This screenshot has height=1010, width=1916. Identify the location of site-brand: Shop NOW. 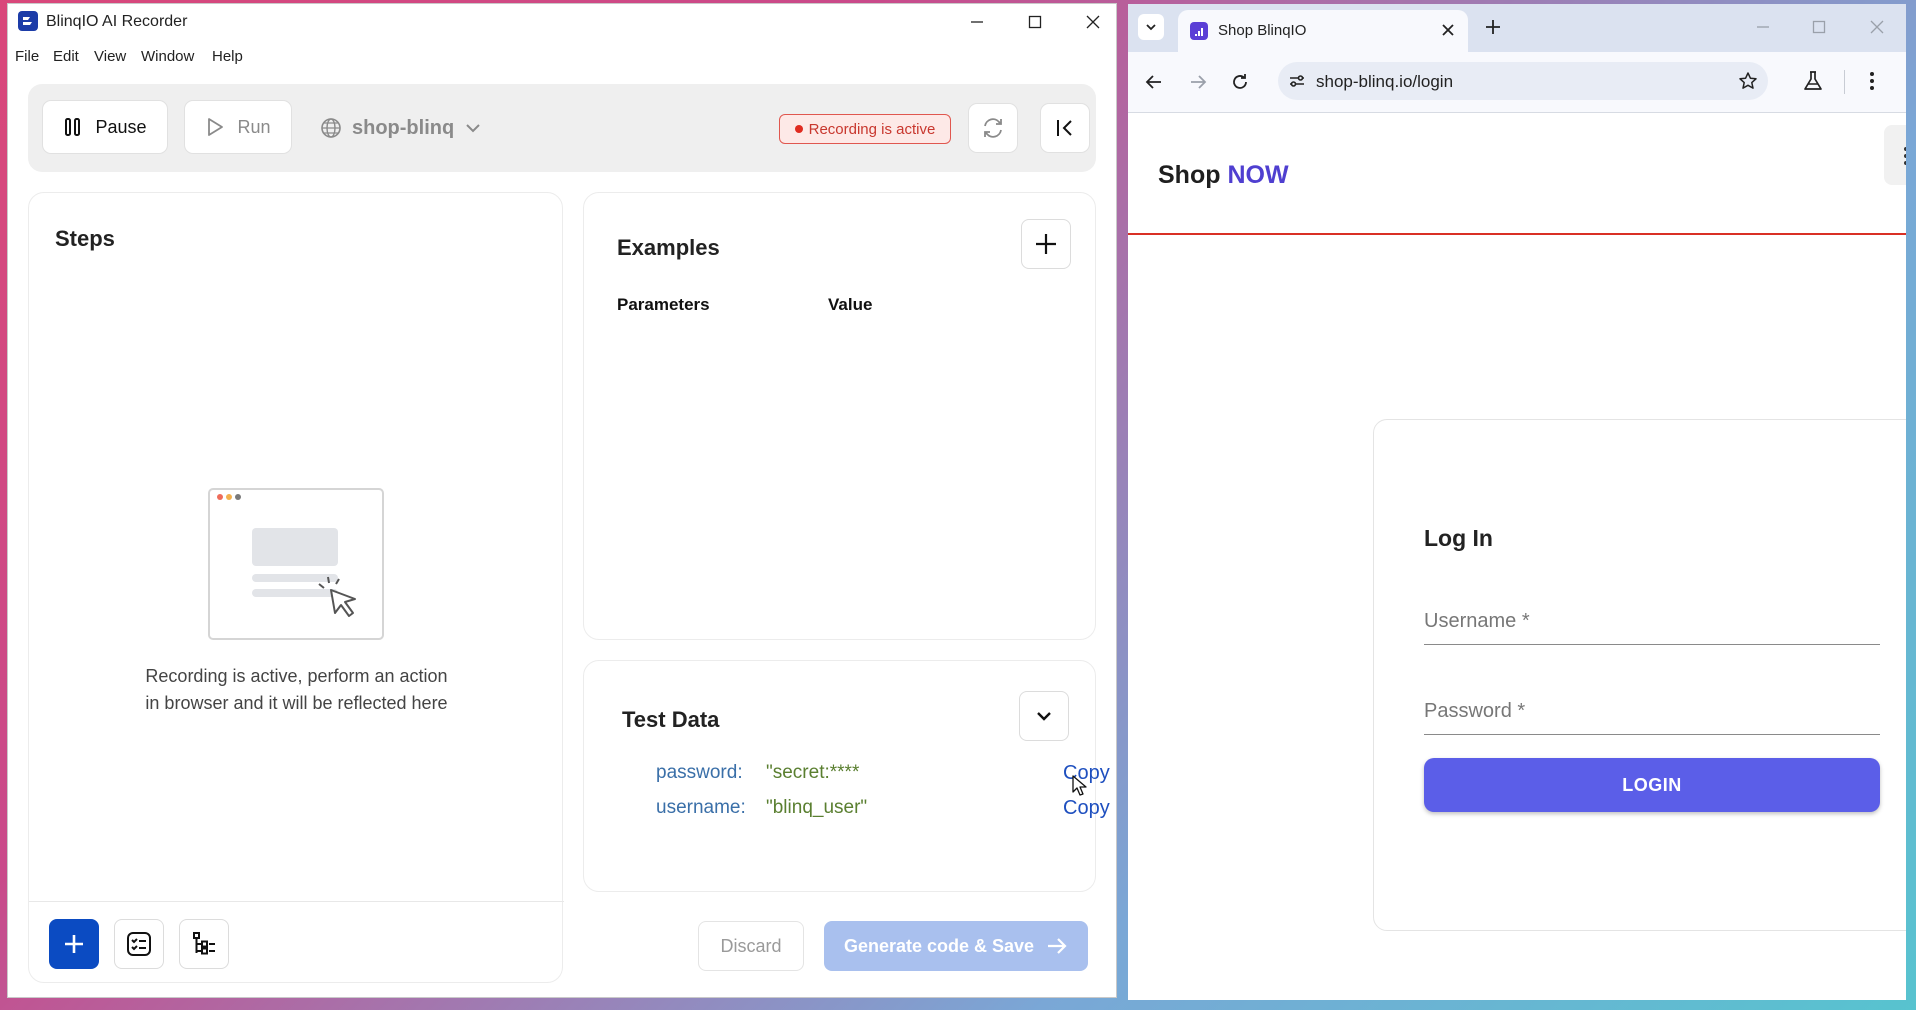
(1223, 175).